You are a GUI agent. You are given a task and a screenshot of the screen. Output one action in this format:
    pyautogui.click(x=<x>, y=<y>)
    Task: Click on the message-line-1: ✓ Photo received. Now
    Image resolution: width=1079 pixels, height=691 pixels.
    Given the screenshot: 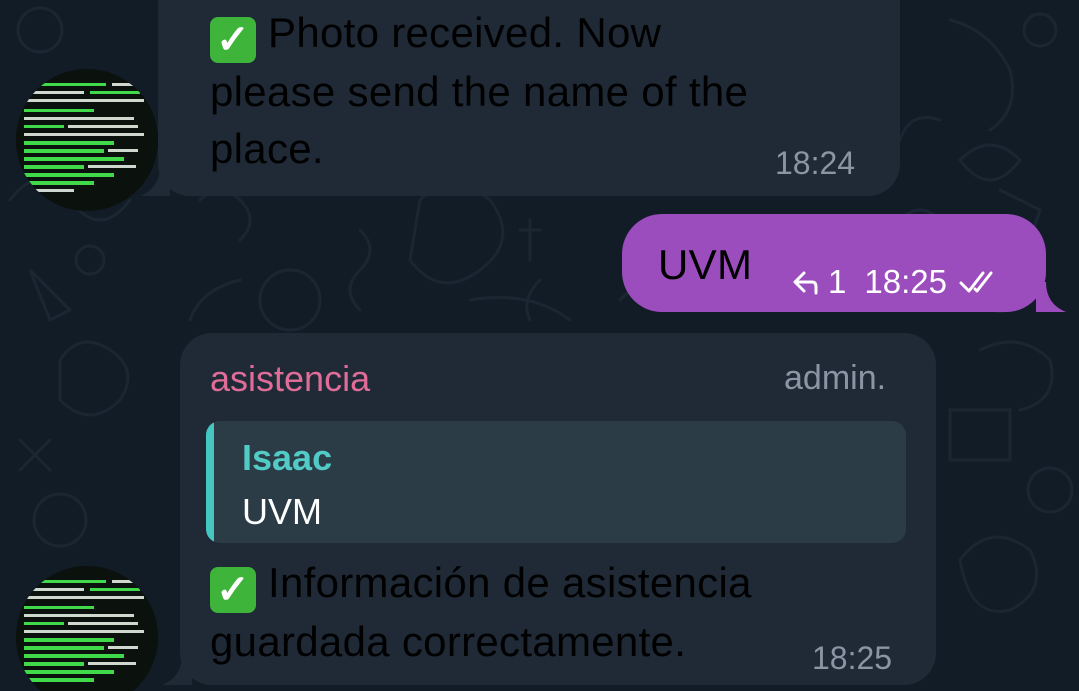 What is the action you would take?
    pyautogui.click(x=550, y=33)
    